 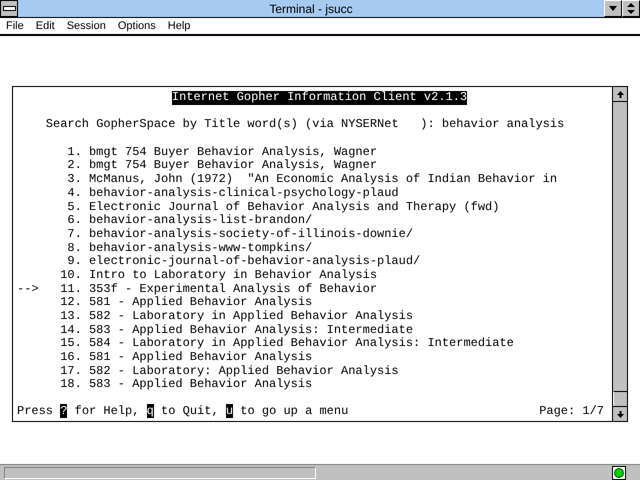 I want to click on up-arrow-icon, so click(x=620, y=94).